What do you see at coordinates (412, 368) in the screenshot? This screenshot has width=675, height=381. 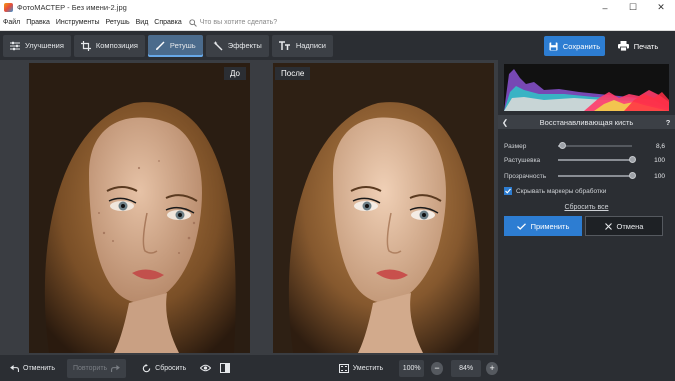 I see `zoom-100-button: 100%` at bounding box center [412, 368].